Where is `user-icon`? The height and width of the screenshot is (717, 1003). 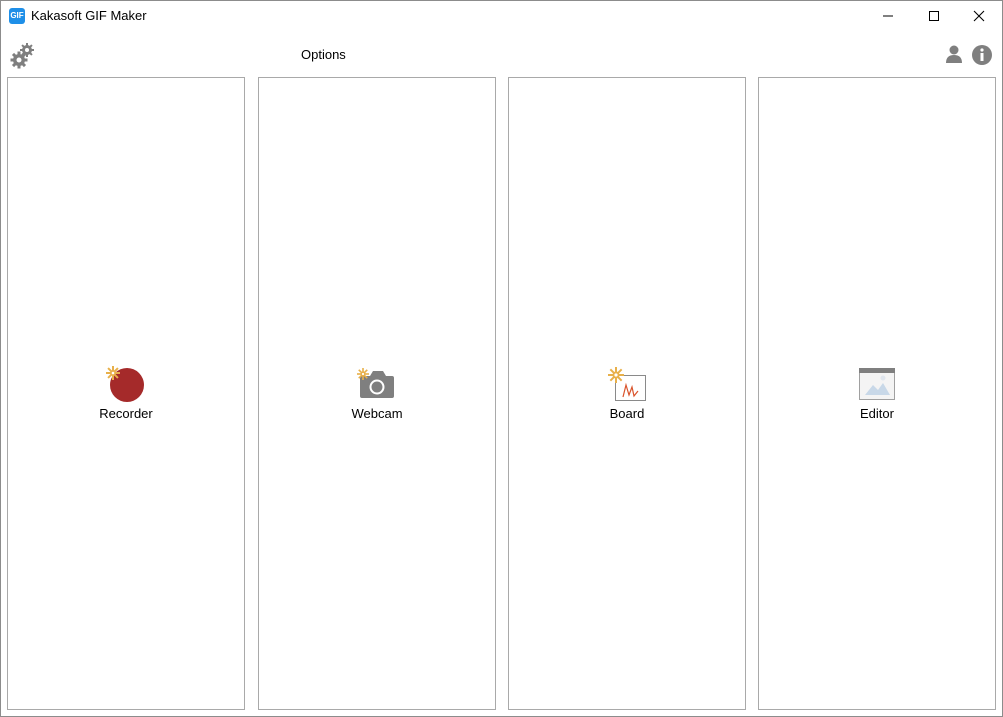 user-icon is located at coordinates (954, 54).